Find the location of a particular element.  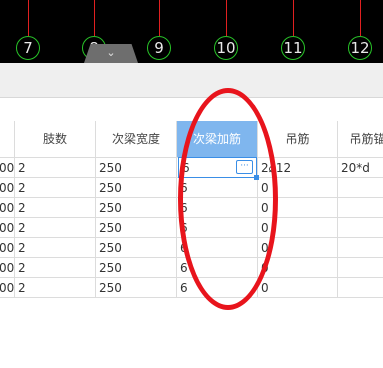

column-header-limb-count: 肢数 is located at coordinates (55, 139).